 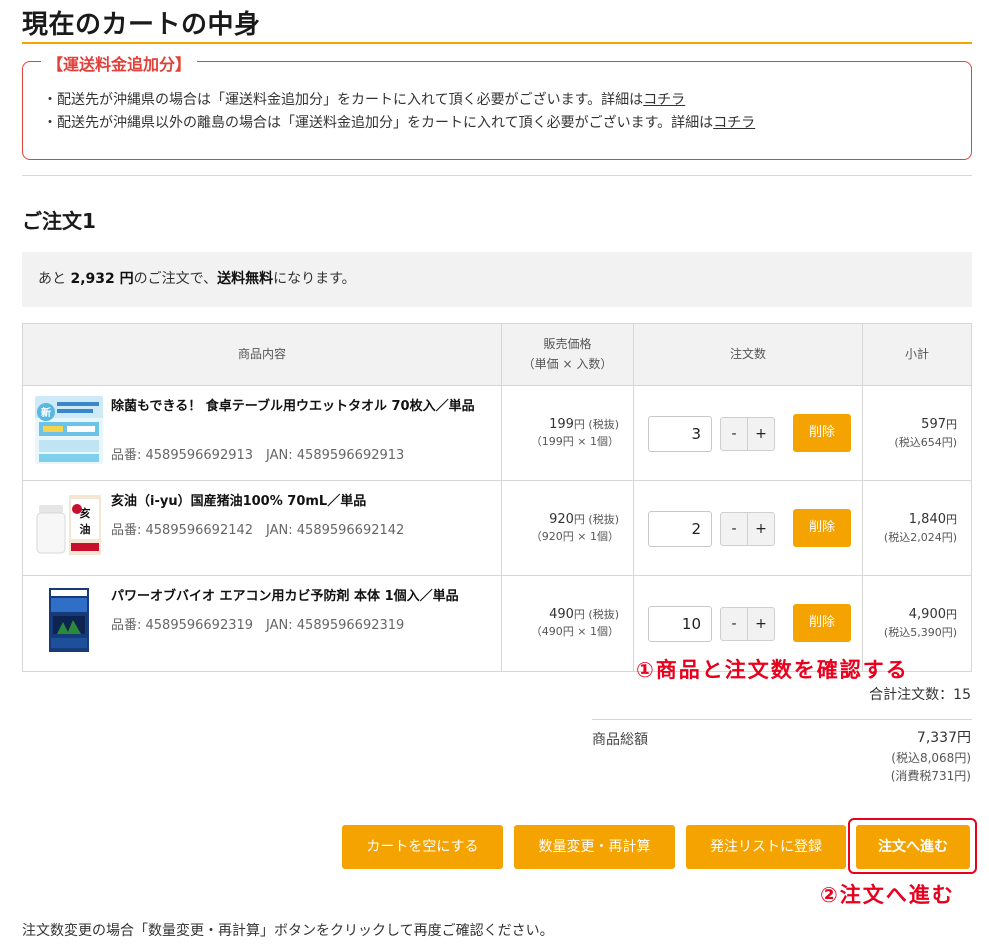 I want to click on total-consumption-tax: (消費税731円), so click(x=930, y=776).